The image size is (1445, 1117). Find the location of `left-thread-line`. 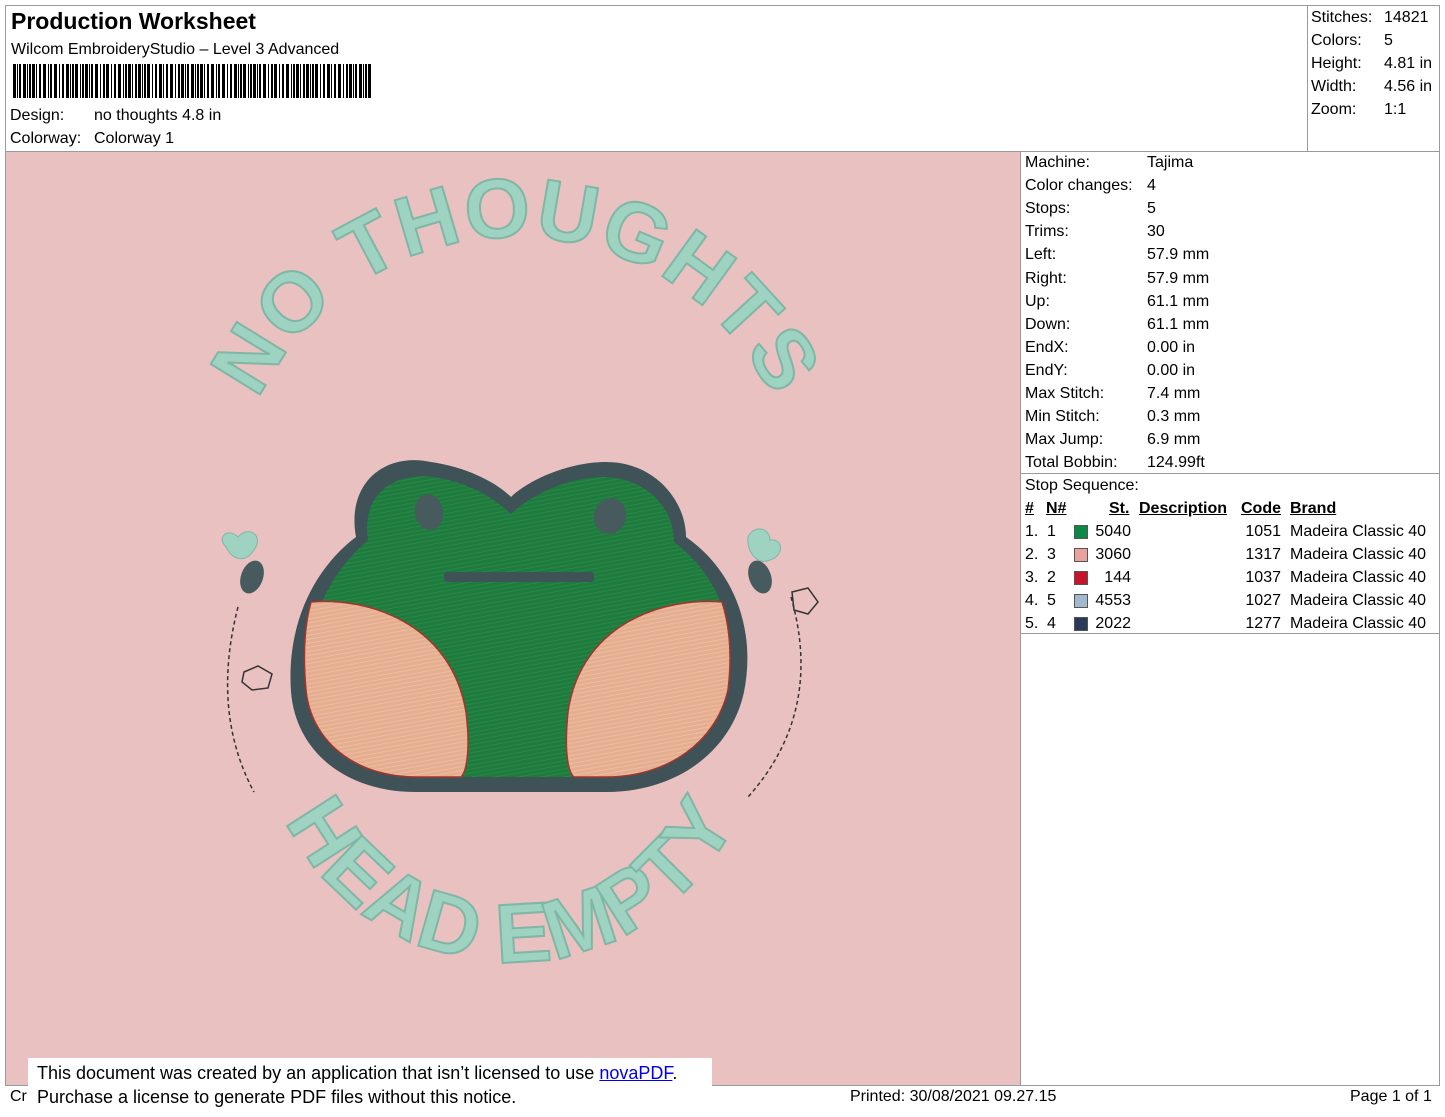

left-thread-line is located at coordinates (240, 699).